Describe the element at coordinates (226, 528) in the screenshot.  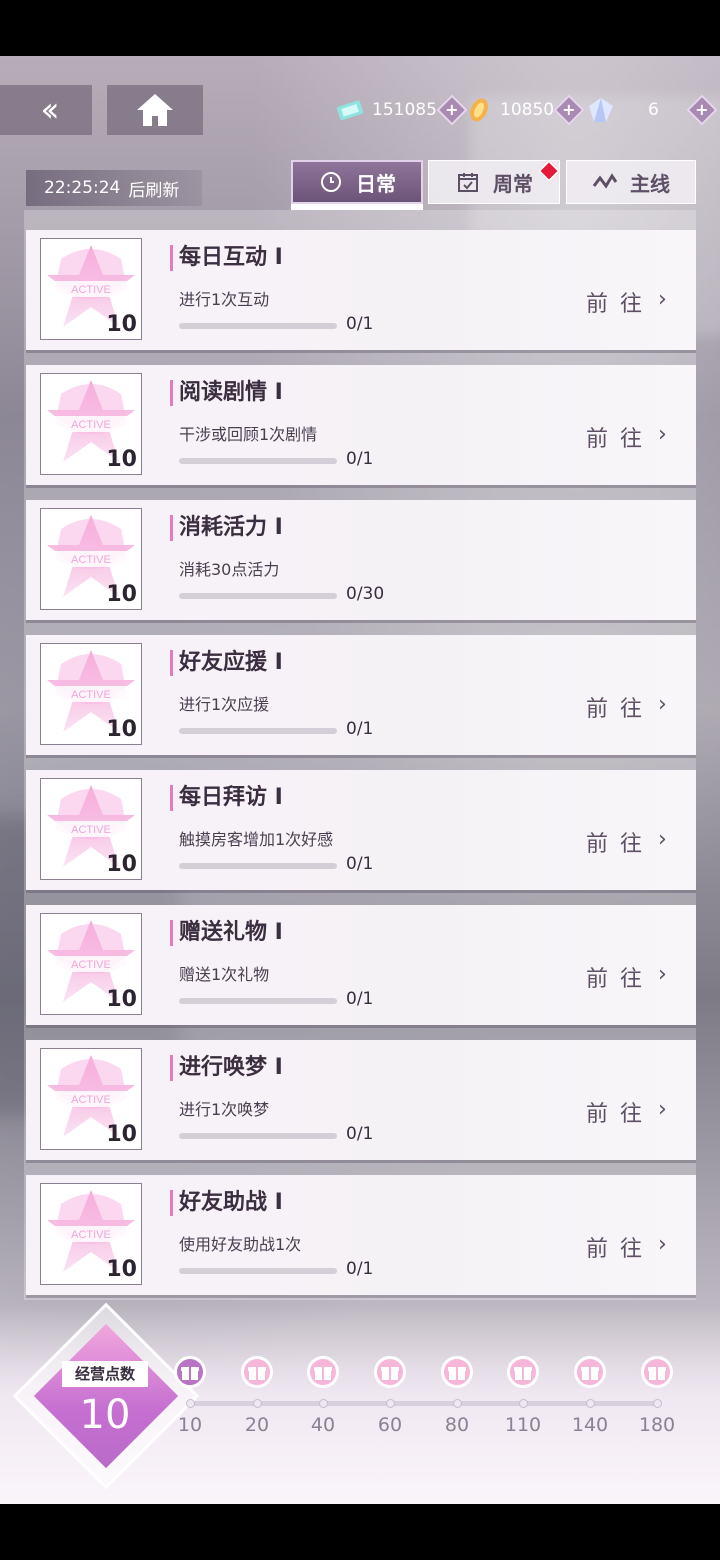
I see `task-title: 消耗活力 I` at that location.